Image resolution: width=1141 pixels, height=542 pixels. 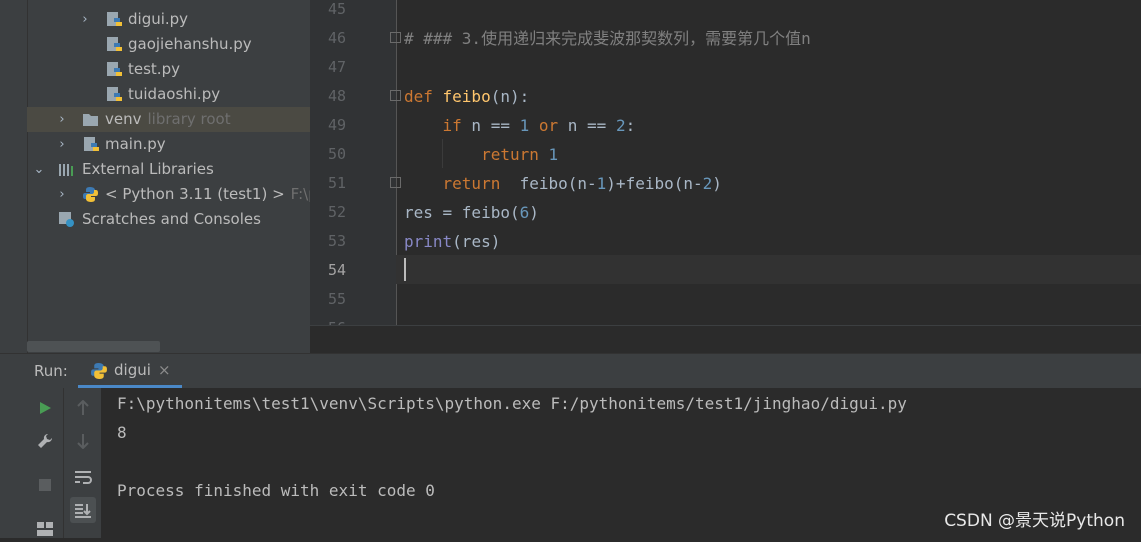 I want to click on code-line-52: res = feibo(6), so click(x=471, y=212).